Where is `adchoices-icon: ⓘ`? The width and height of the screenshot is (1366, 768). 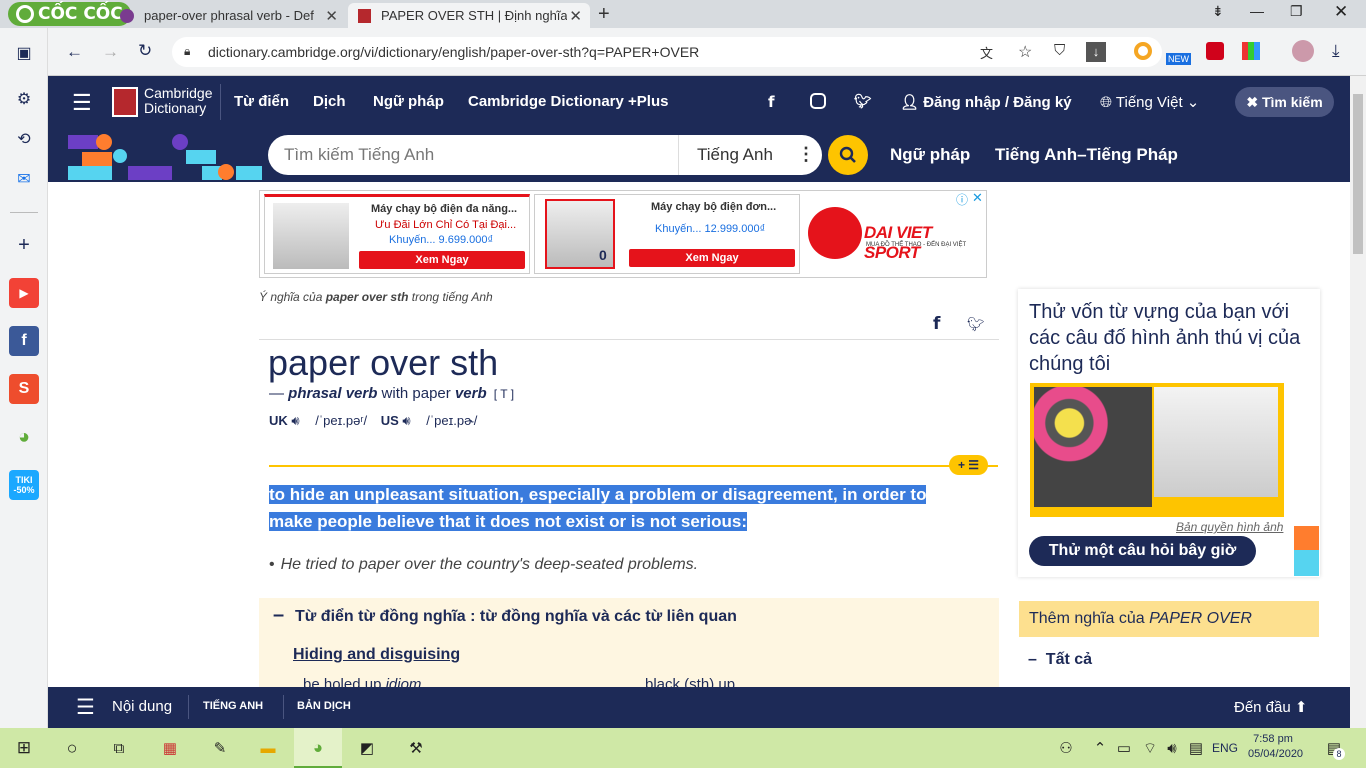 adchoices-icon: ⓘ is located at coordinates (962, 199).